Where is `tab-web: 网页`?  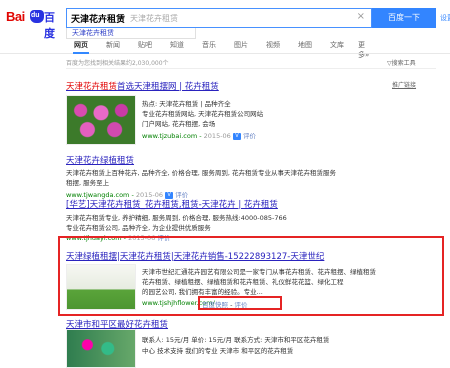 tab-web: 网页 is located at coordinates (81, 45).